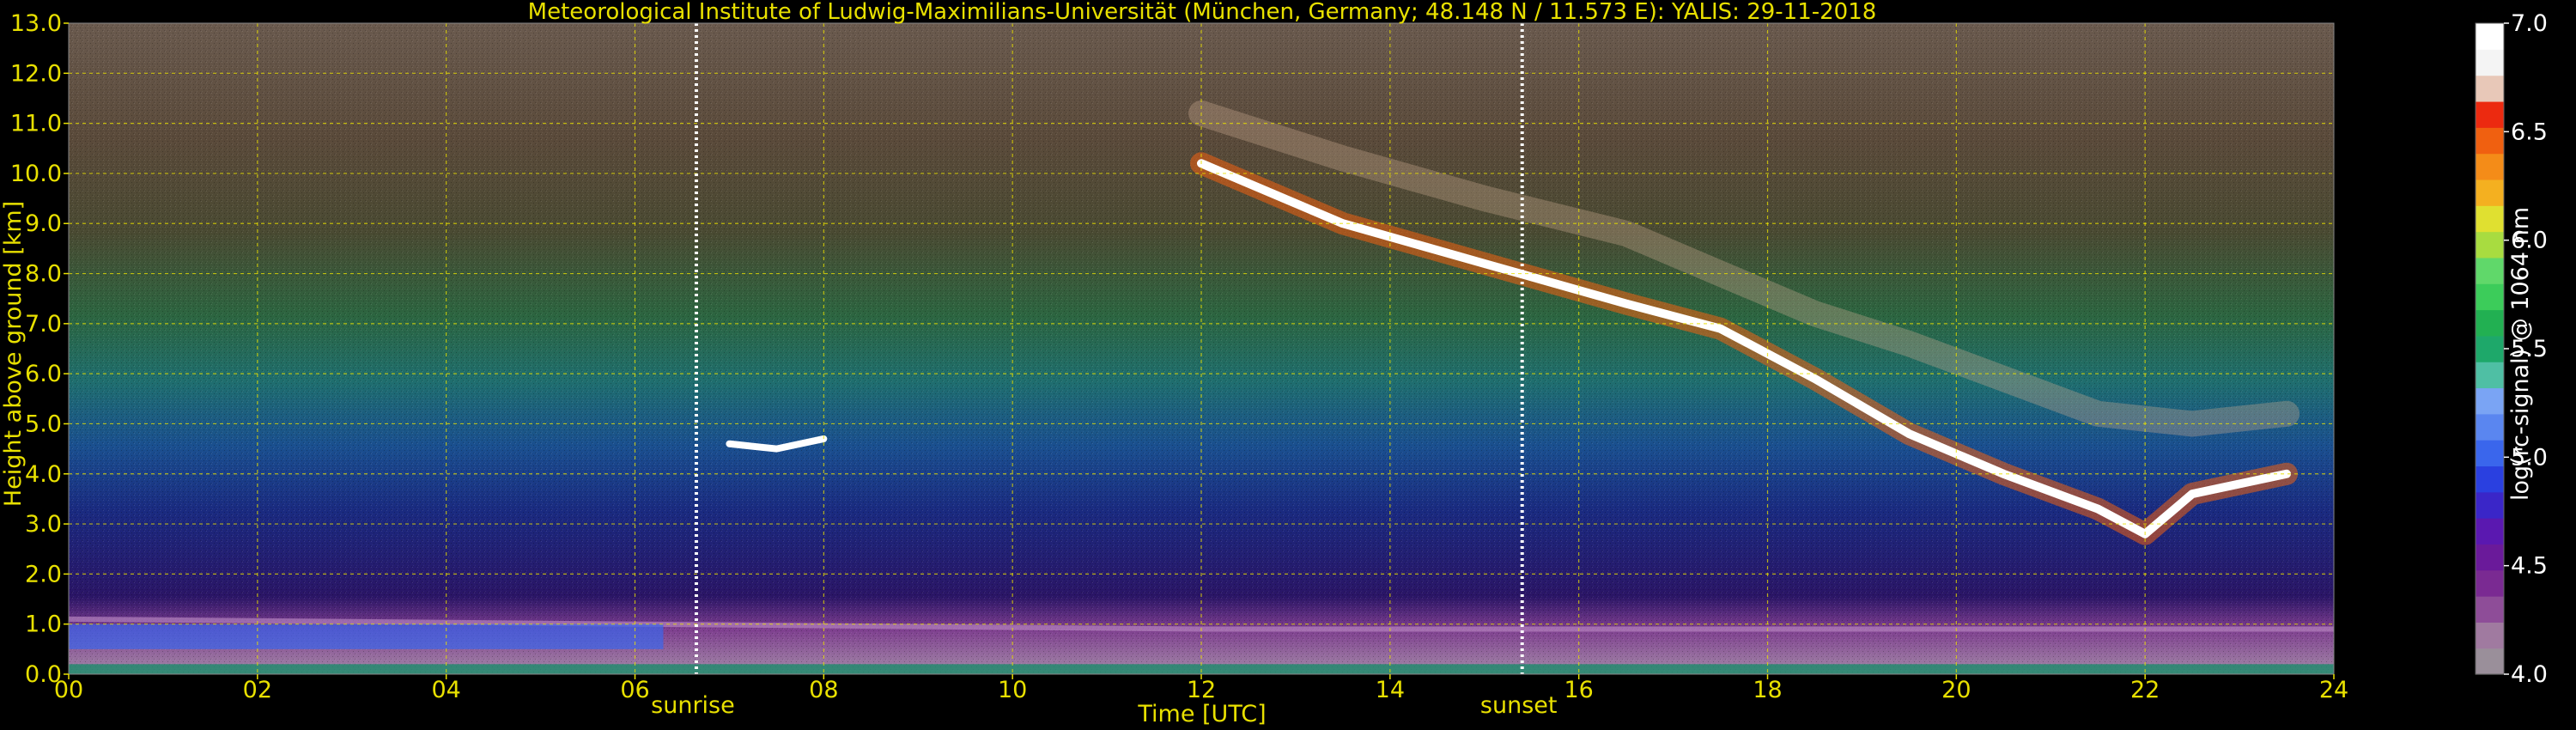  Describe the element at coordinates (36, 73) in the screenshot. I see `y-tick-label: 12.0` at that location.